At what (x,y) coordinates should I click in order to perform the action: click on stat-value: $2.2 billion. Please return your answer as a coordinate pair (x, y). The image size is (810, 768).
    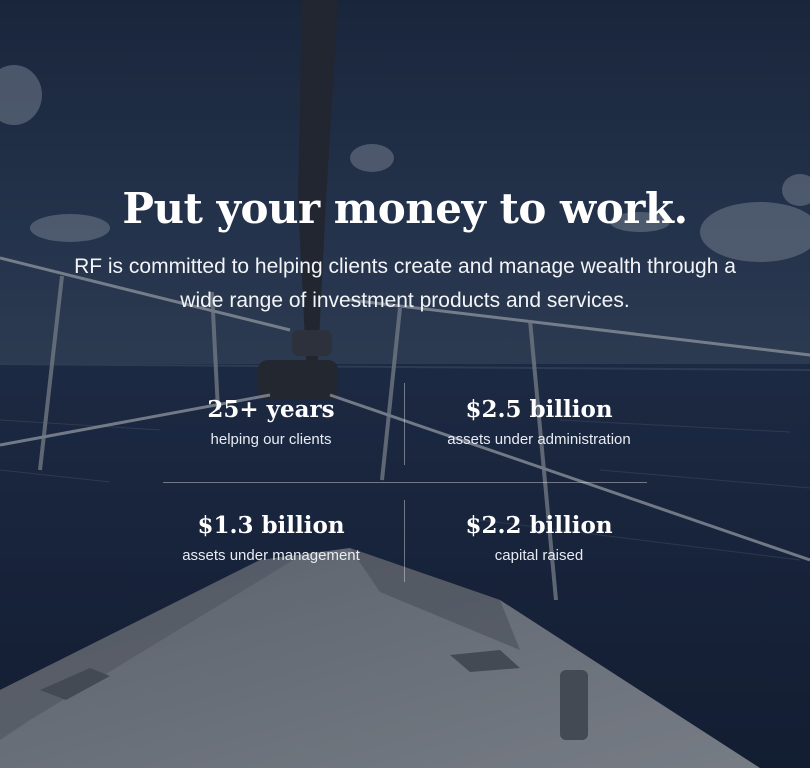
    Looking at the image, I should click on (539, 525).